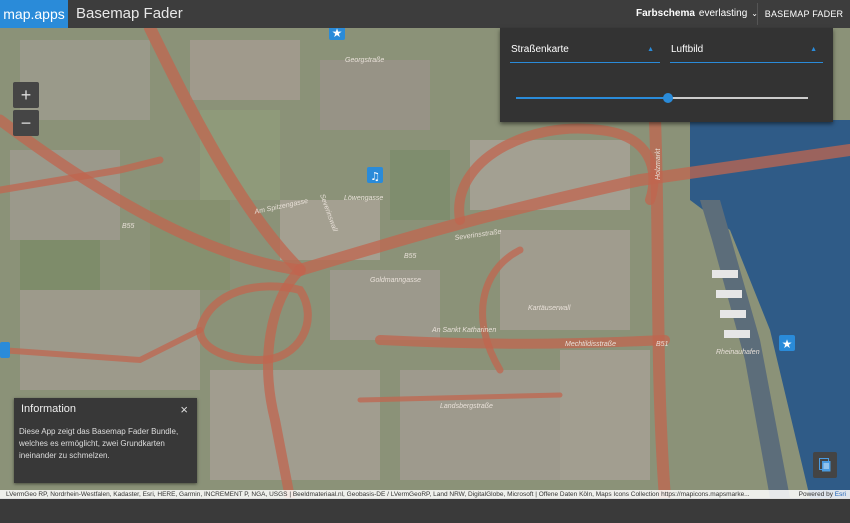 The width and height of the screenshot is (850, 523). I want to click on street-label: Georgstraße, so click(364, 60).